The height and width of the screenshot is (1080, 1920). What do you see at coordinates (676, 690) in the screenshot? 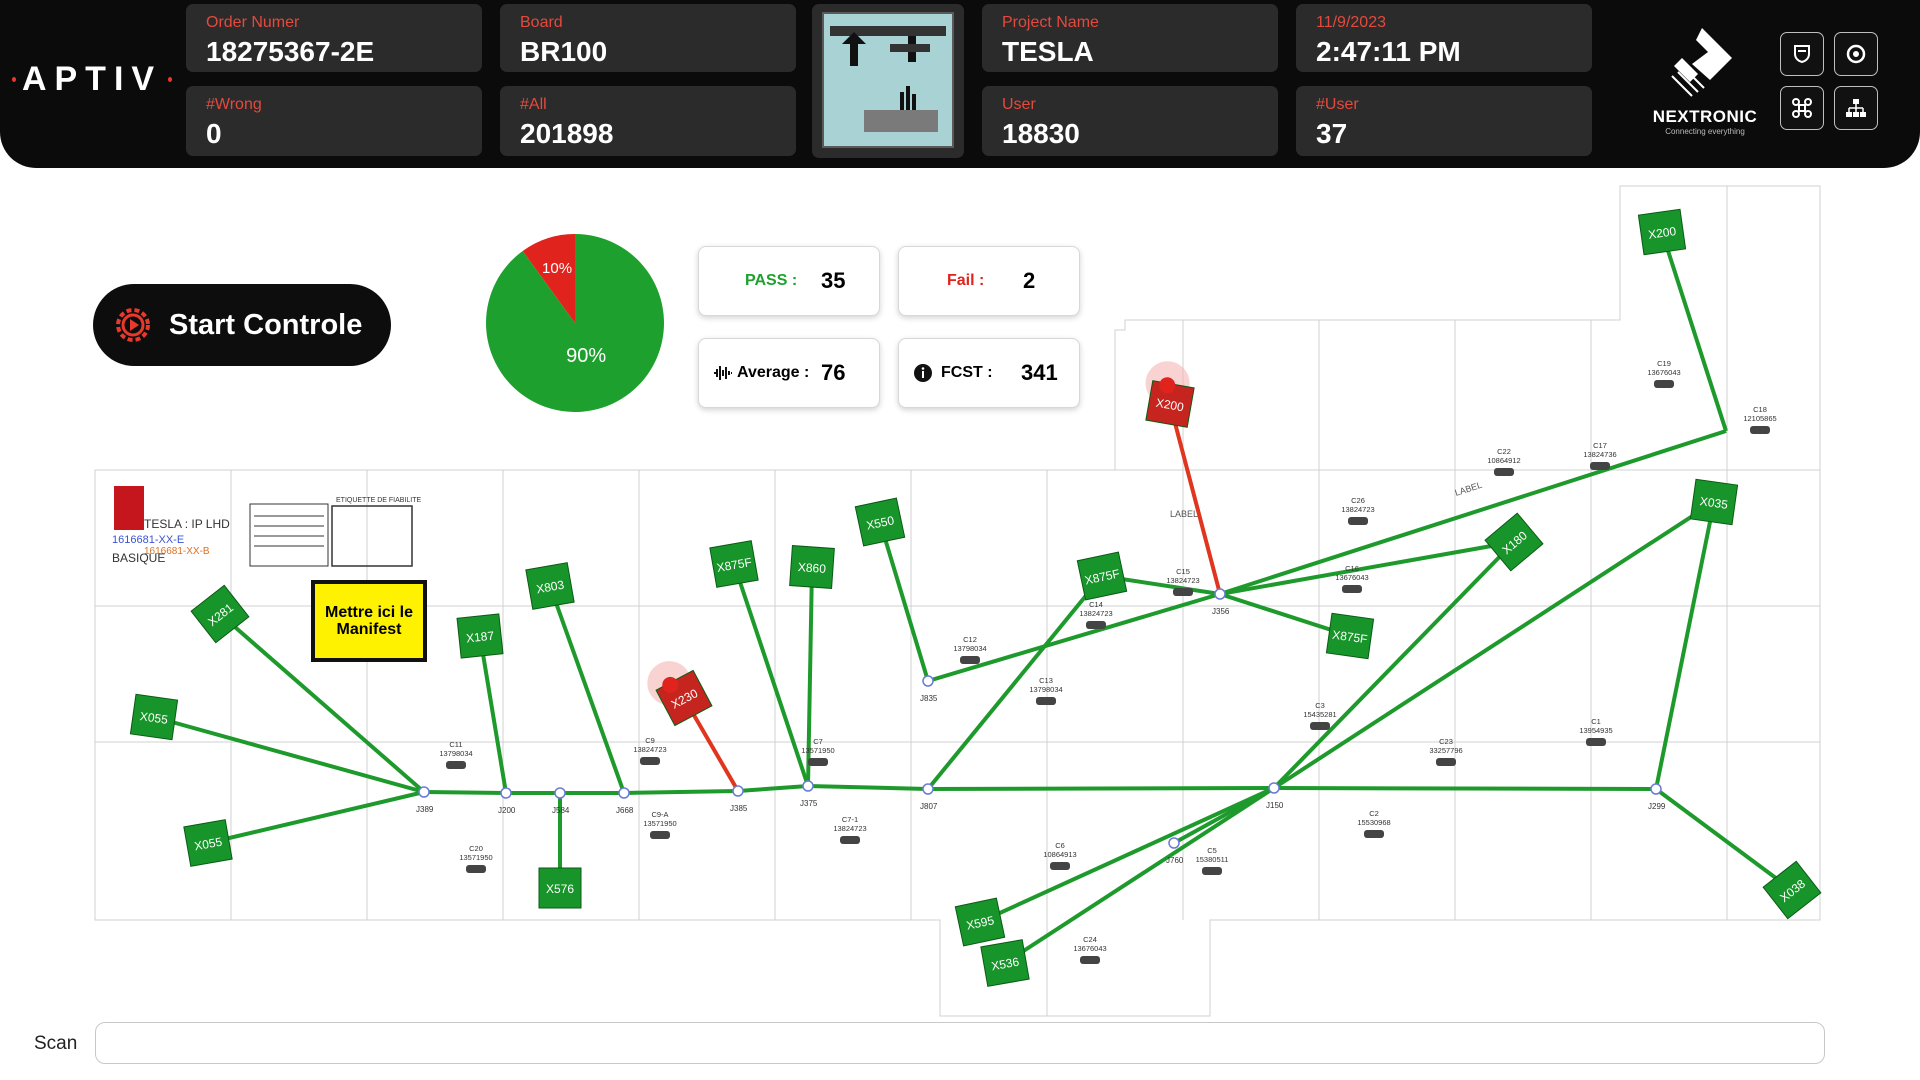
I see `connector-x230: X230` at bounding box center [676, 690].